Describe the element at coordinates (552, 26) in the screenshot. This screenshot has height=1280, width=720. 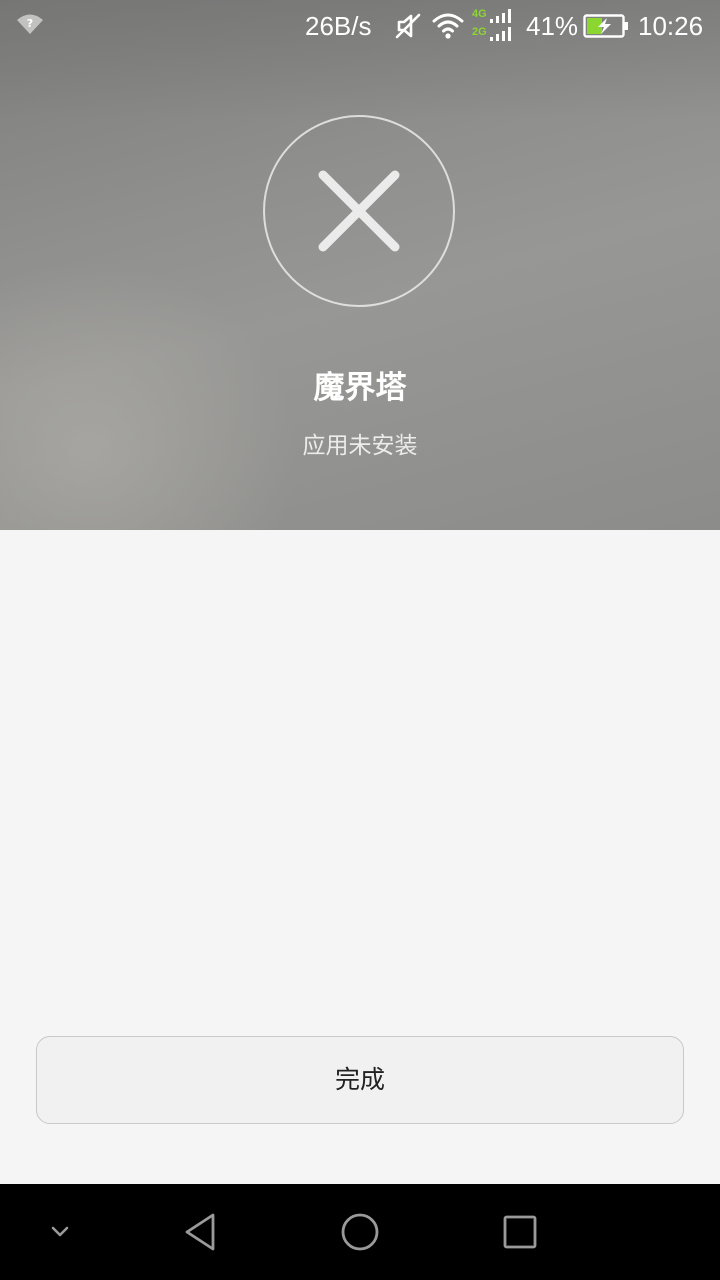
I see `battery-percent: 41%` at that location.